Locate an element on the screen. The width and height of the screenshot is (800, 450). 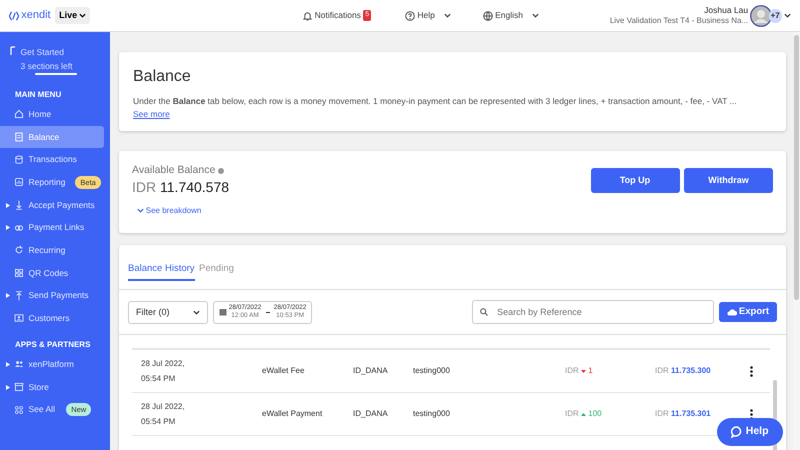
search-field: Search by Reference is located at coordinates (593, 312).